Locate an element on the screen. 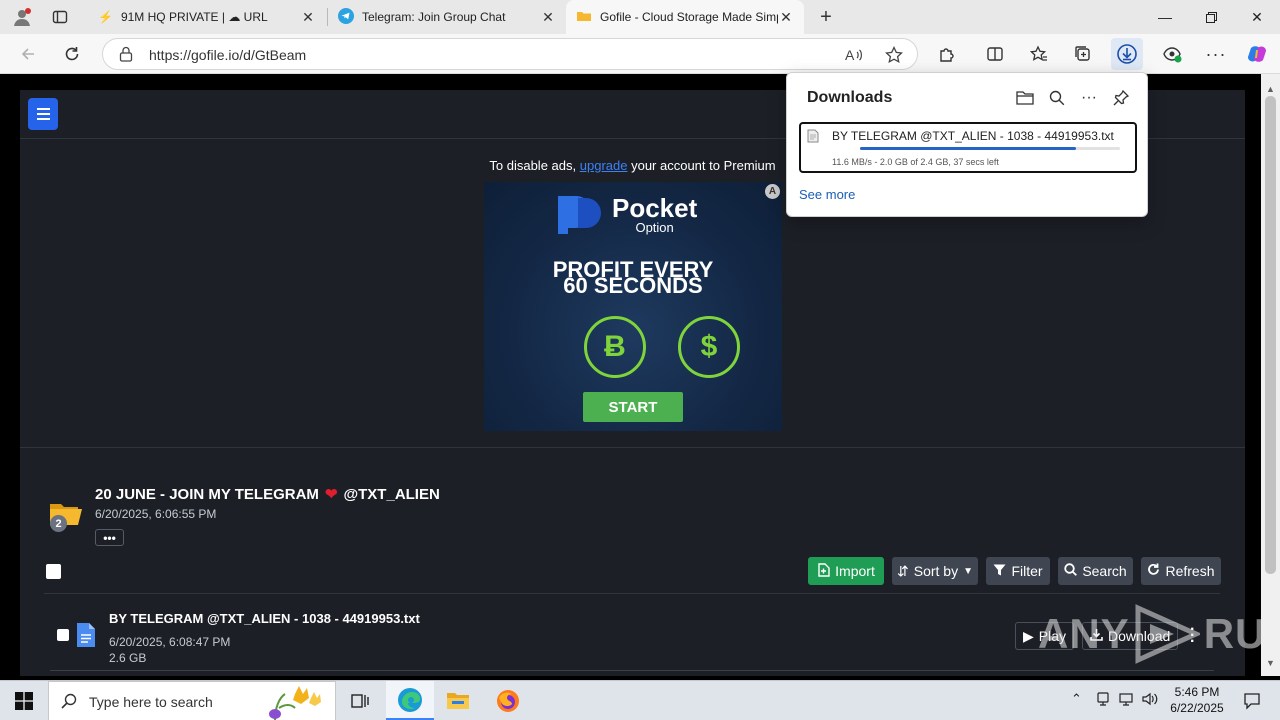 The height and width of the screenshot is (720, 1280). file-select-checkbox is located at coordinates (63, 635).